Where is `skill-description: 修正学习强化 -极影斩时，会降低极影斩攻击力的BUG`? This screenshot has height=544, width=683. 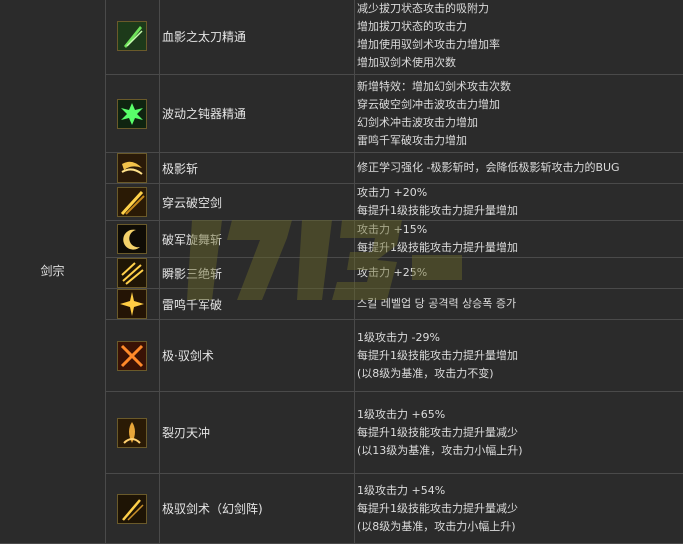
skill-description: 修正学习强化 -极影斩时，会降低极影斩攻击力的BUG is located at coordinates (519, 168).